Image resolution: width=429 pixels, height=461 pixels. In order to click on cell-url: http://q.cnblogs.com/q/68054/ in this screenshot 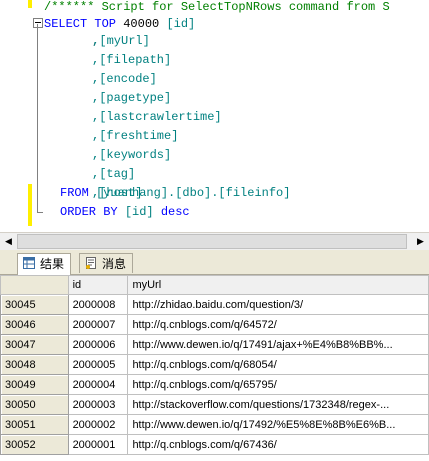, I will do `click(278, 364)`.